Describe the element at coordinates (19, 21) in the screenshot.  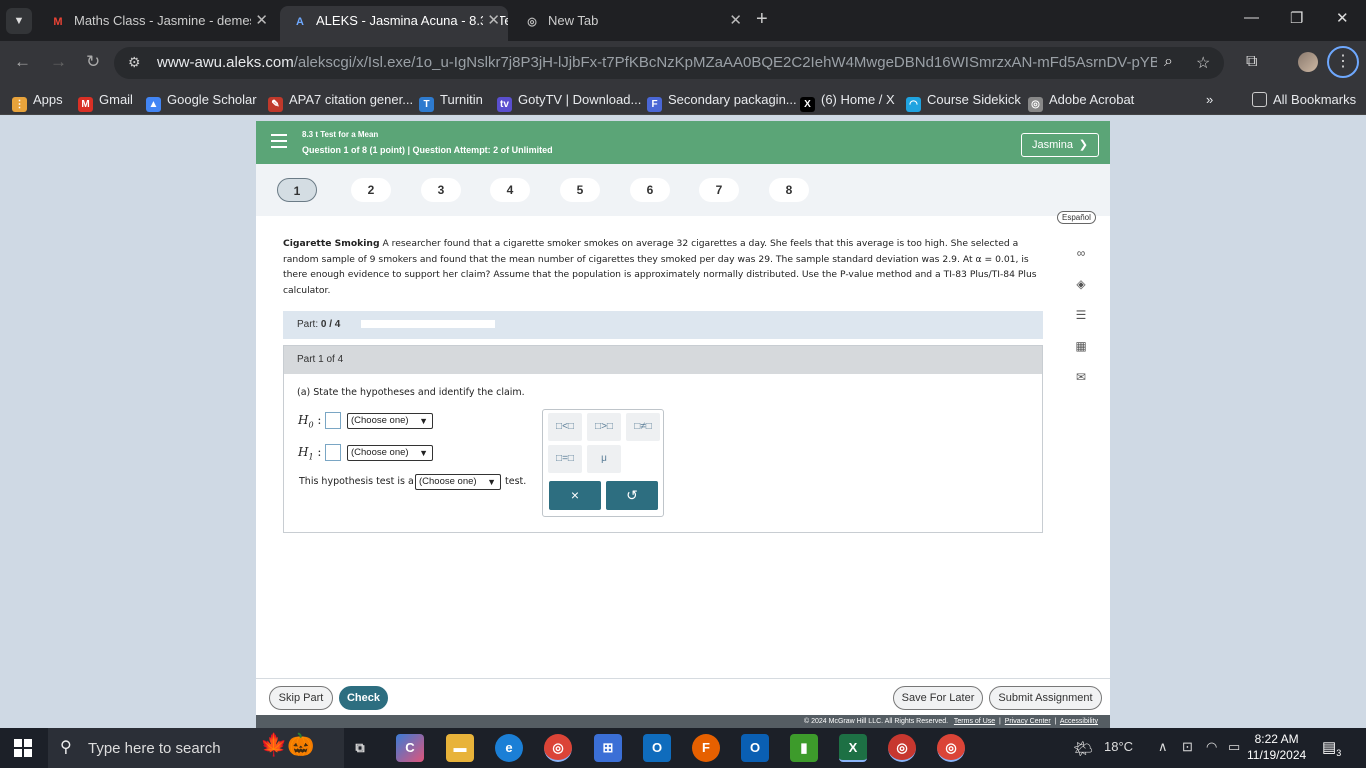
I see `tab-search-button: ▼` at that location.